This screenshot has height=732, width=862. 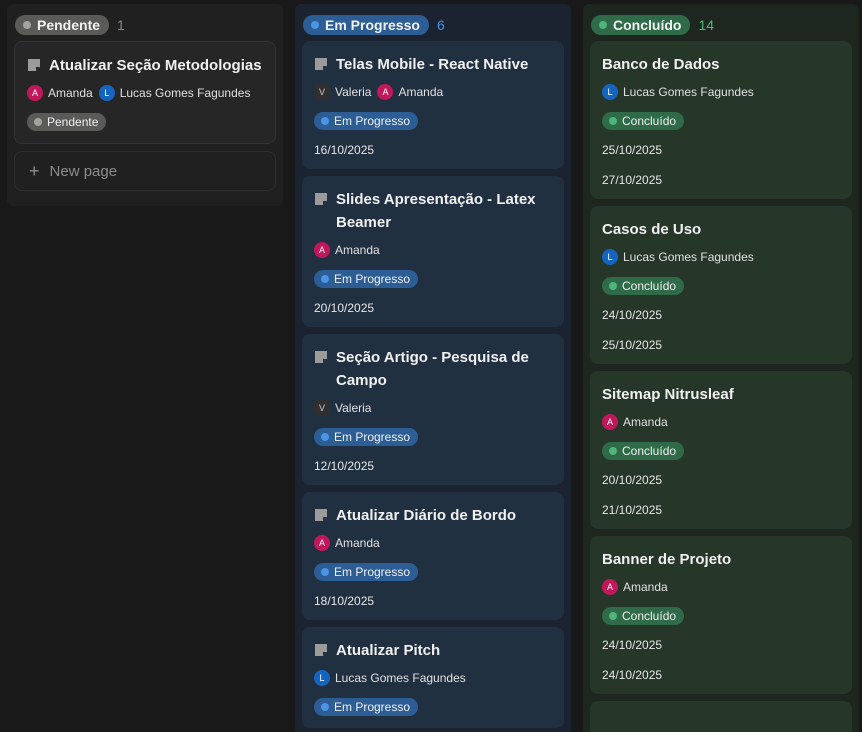 What do you see at coordinates (433, 64) in the screenshot?
I see `card-title: Telas Mobile - React Native` at bounding box center [433, 64].